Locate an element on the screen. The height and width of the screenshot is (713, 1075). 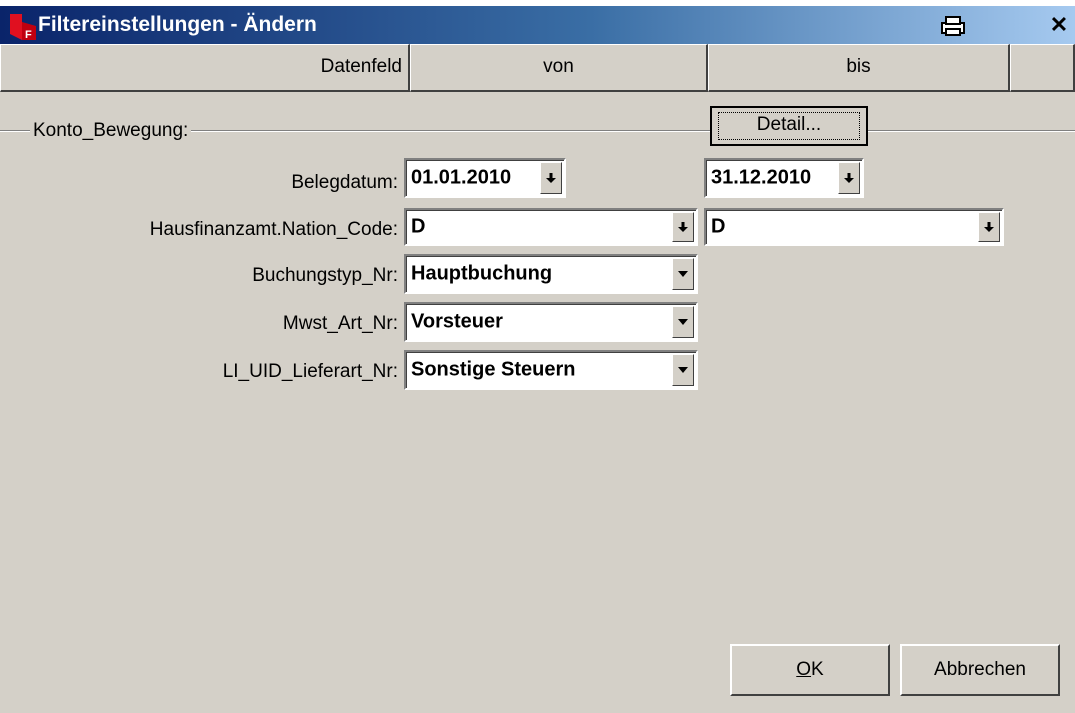
group-label: Konto_Bewegung: is located at coordinates (111, 131).